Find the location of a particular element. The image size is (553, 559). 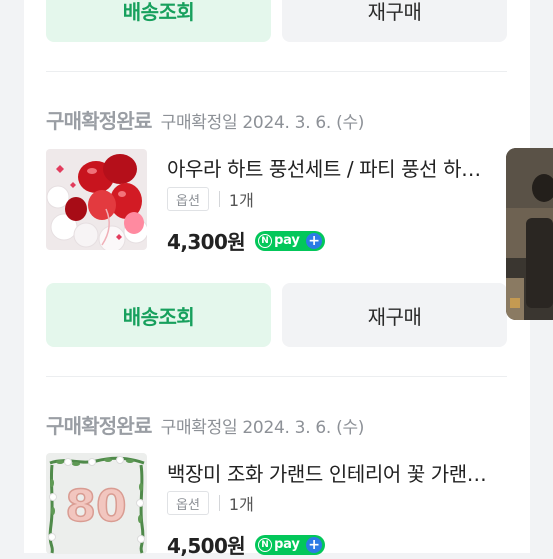

product-name-link: 아우라 하트 풍선세트 / 파티 풍선 하트 풍선 is located at coordinates (332, 167).